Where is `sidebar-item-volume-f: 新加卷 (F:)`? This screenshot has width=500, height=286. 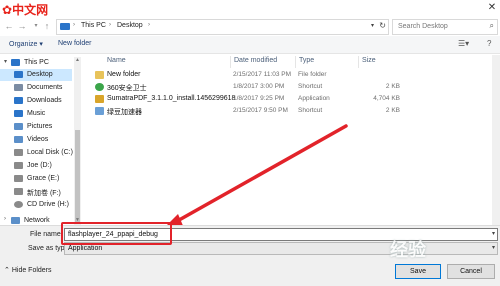 sidebar-item-volume-f: 新加卷 (F:) is located at coordinates (36, 192).